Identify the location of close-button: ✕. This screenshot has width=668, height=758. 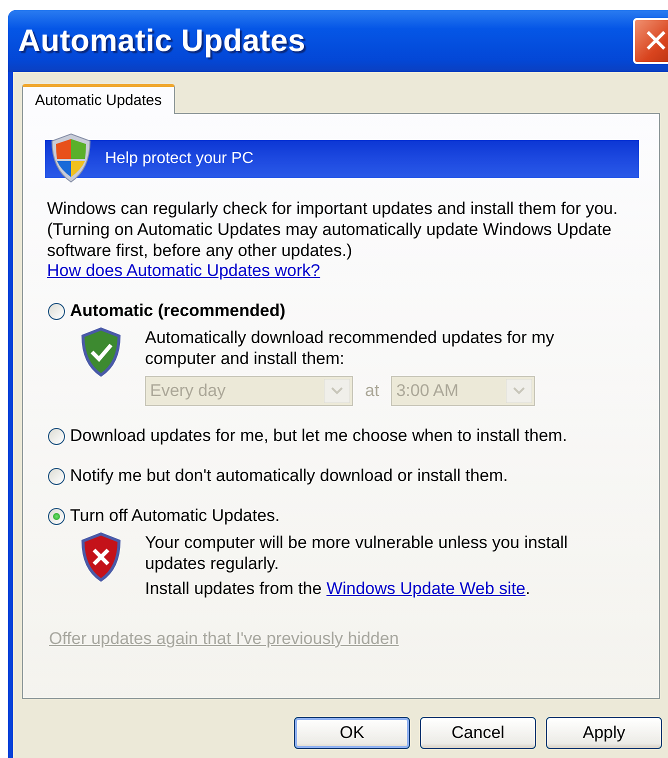
(650, 41).